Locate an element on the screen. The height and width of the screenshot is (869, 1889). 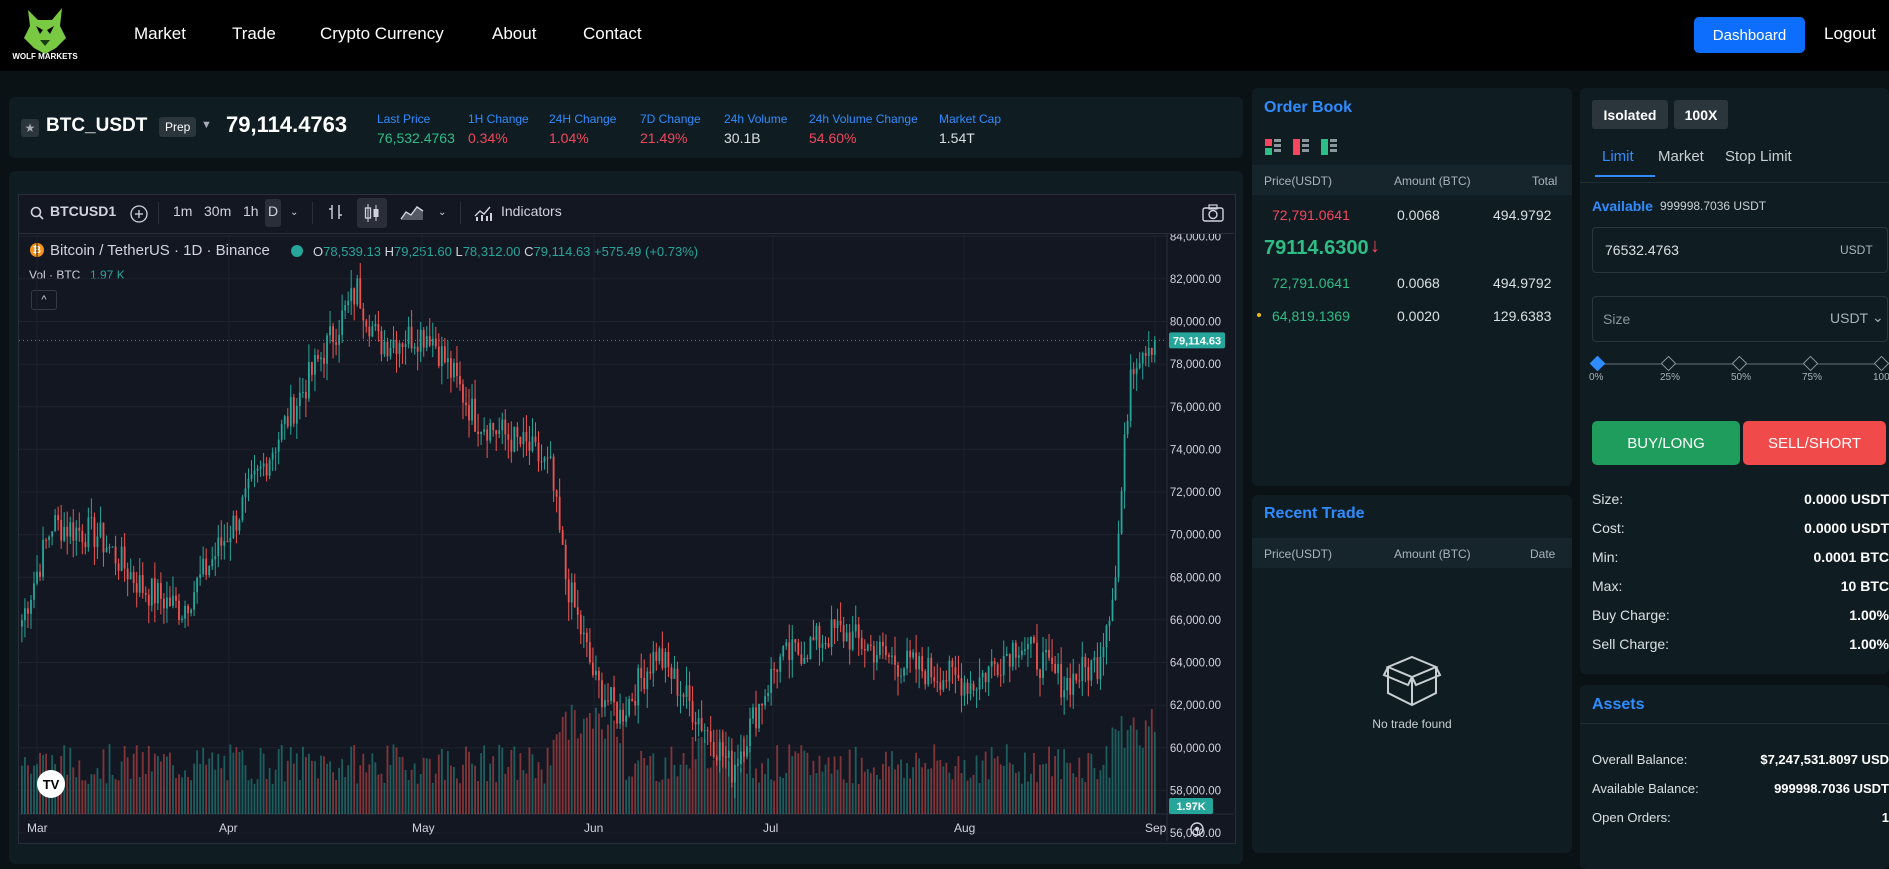
dashboard-button: Dashboard is located at coordinates (1749, 35).